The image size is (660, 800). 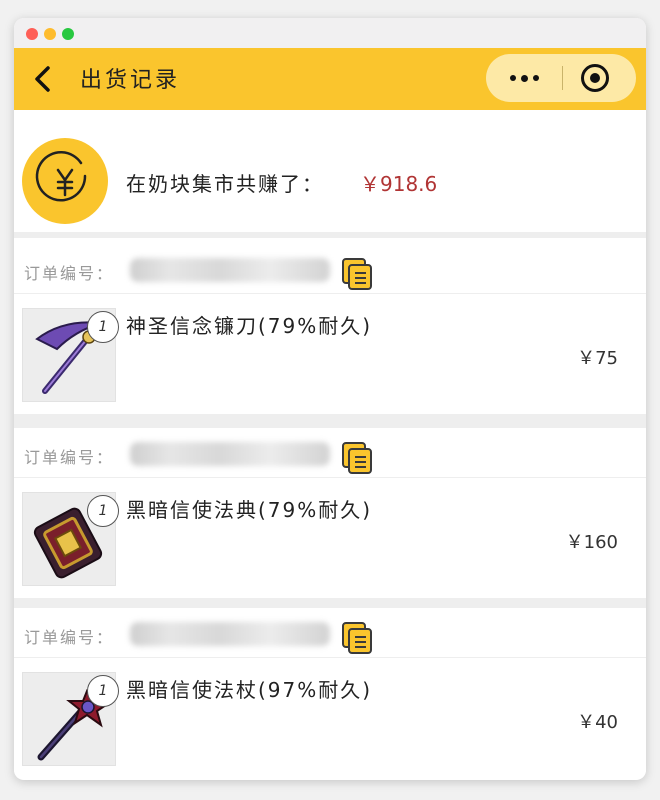 I want to click on window-maximize-button, so click(x=68, y=34).